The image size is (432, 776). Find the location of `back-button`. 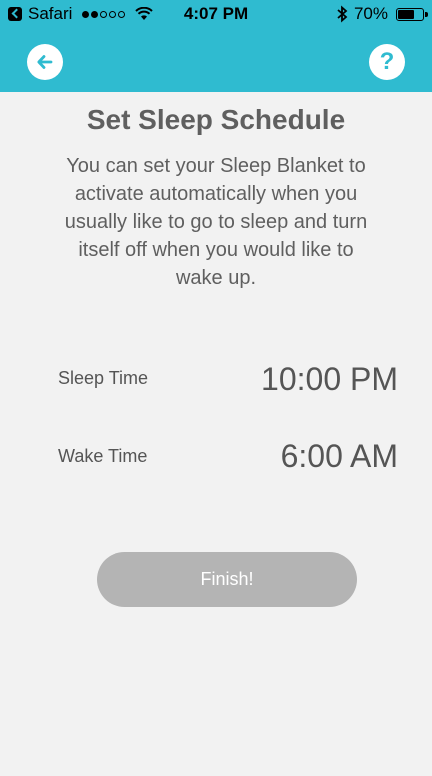

back-button is located at coordinates (45, 62).